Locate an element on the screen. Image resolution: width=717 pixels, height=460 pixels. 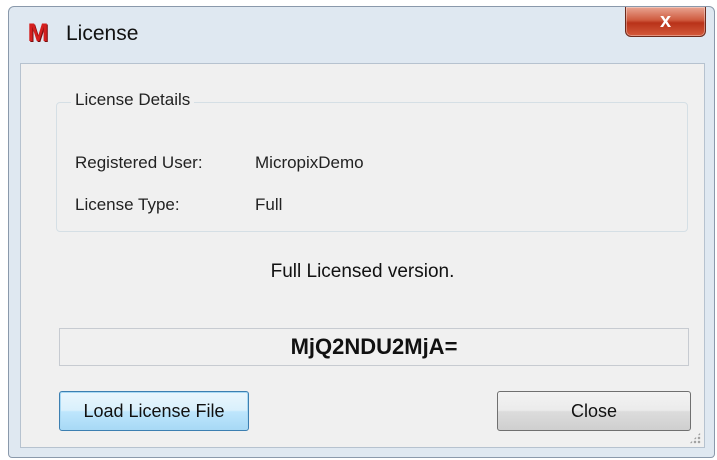
window-title: License is located at coordinates (102, 33).